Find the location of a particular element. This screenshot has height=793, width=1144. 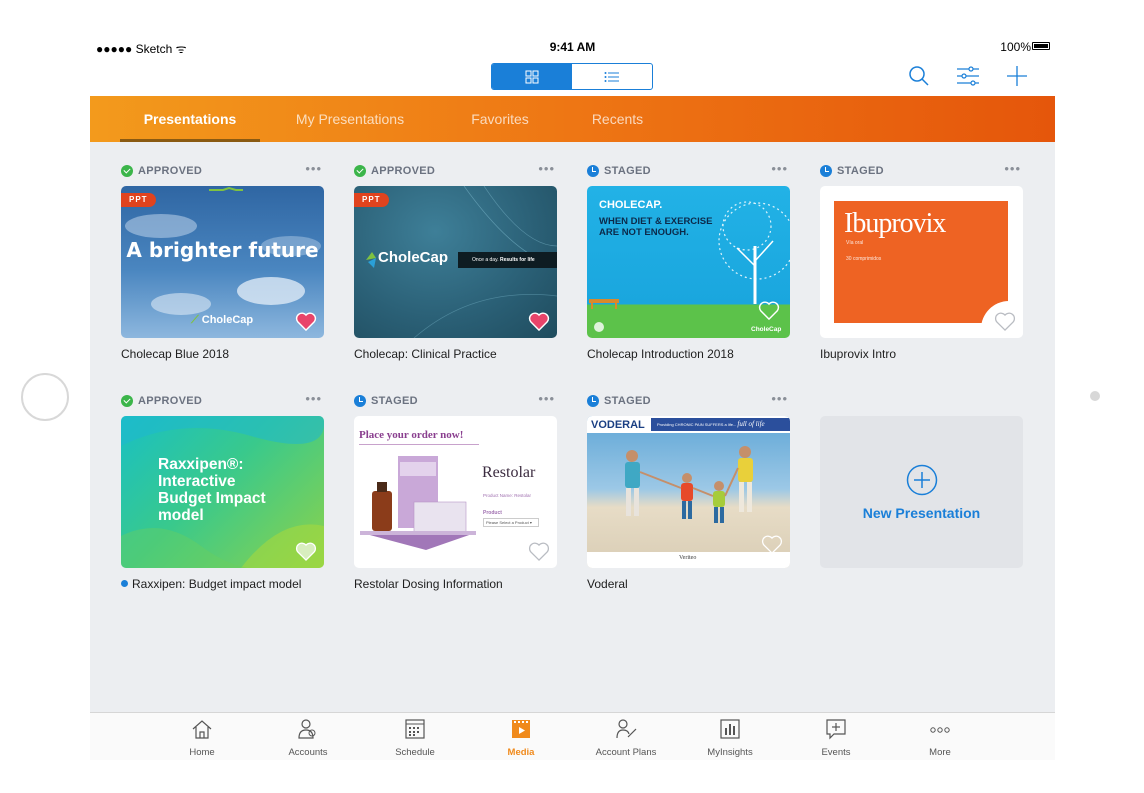

tab-my-presentations: My Presentations is located at coordinates (350, 119).